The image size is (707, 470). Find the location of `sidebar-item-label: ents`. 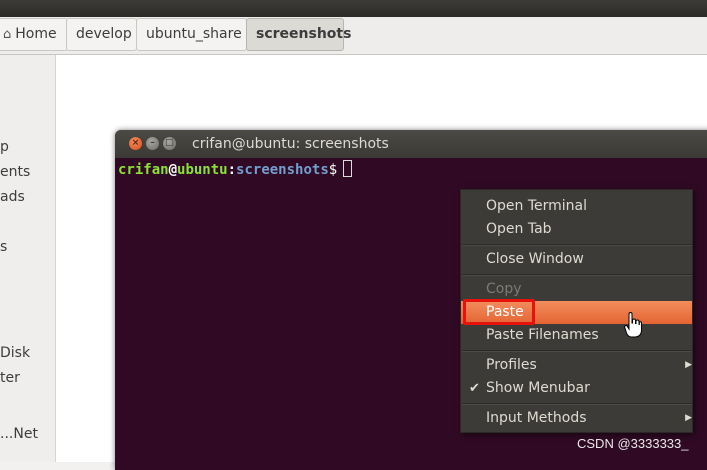

sidebar-item-label: ents is located at coordinates (15, 172).